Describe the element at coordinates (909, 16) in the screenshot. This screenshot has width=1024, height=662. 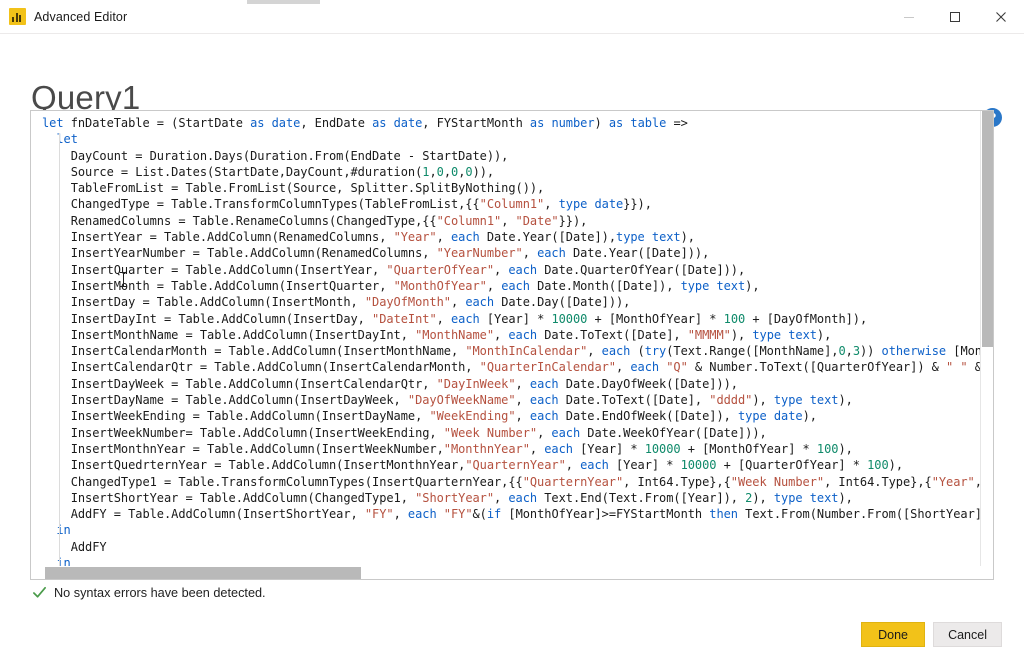
I see `minimize-icon` at that location.